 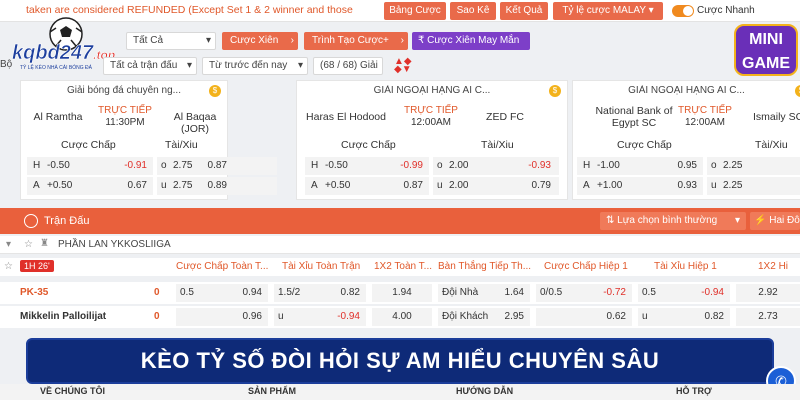 I want to click on away-score: 0, so click(x=157, y=316).